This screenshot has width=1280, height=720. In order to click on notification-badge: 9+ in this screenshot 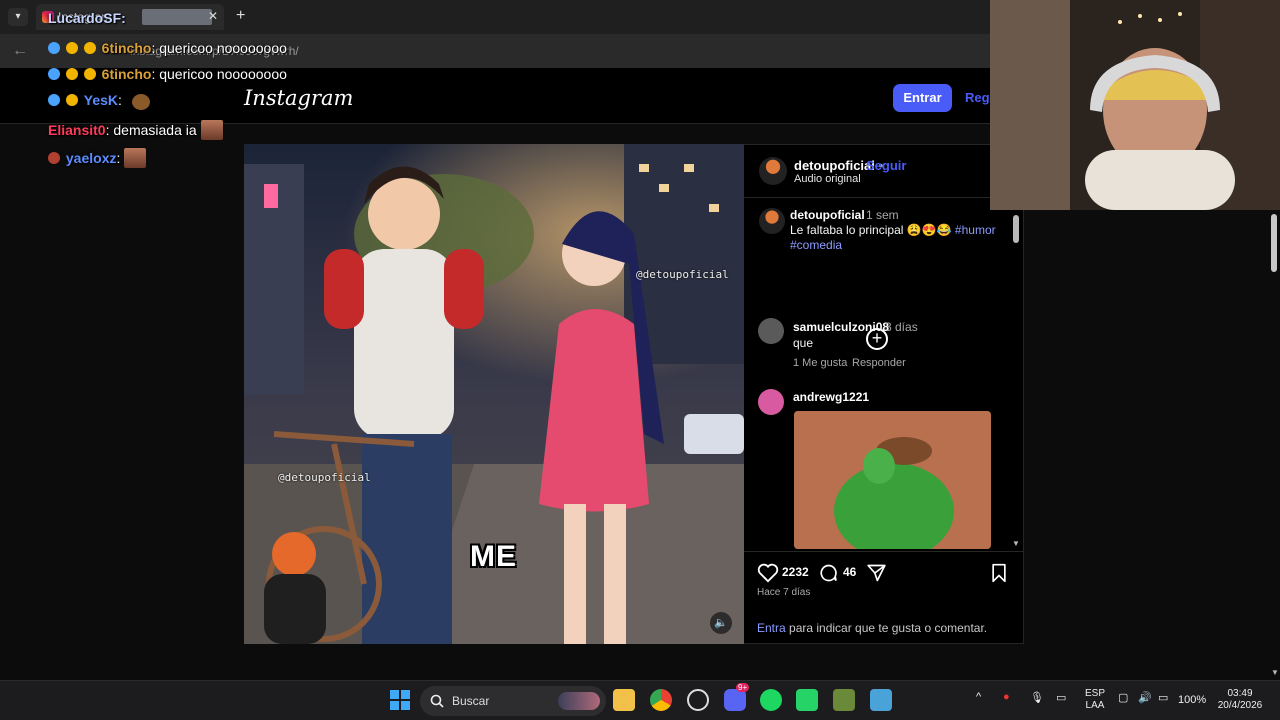, I will do `click(743, 687)`.